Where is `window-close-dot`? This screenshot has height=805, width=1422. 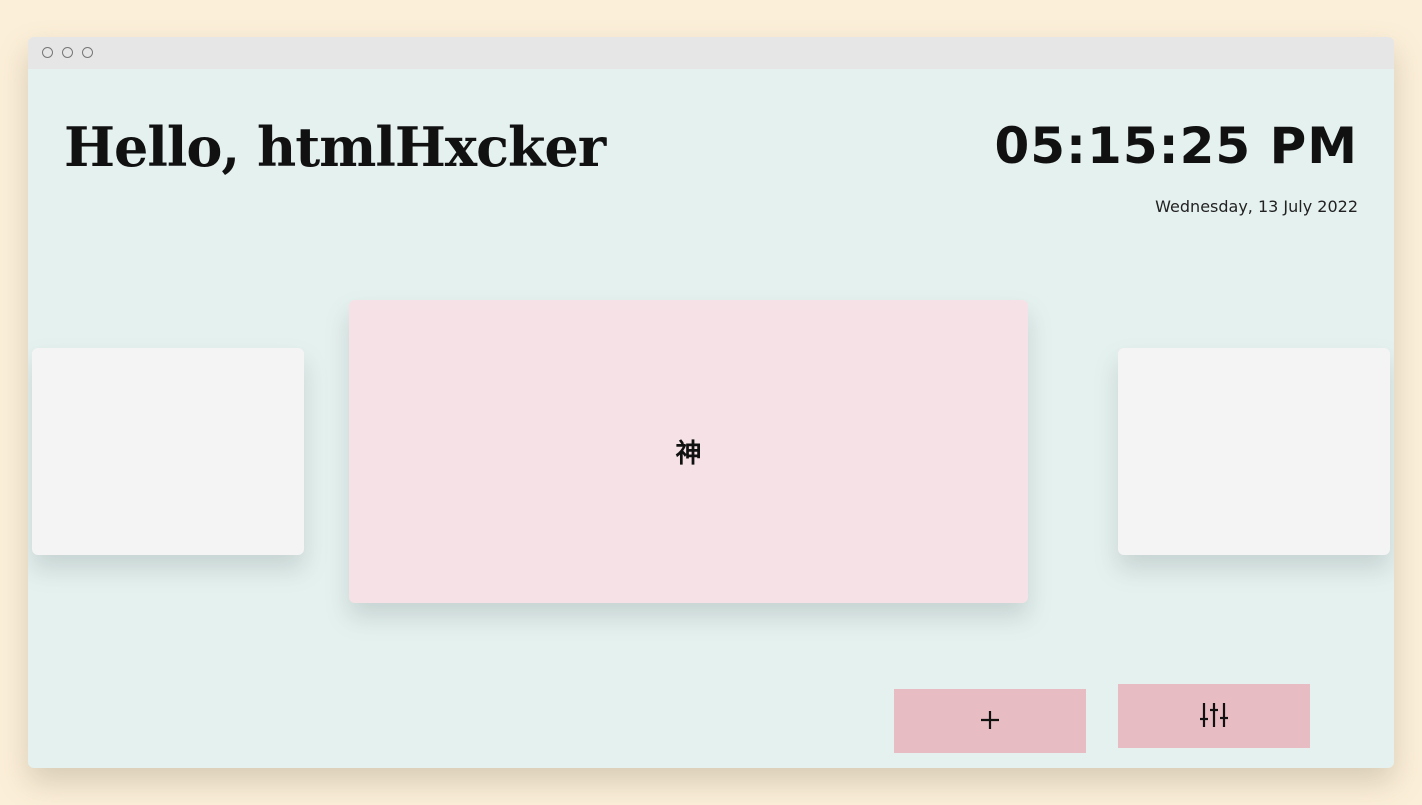 window-close-dot is located at coordinates (47, 52).